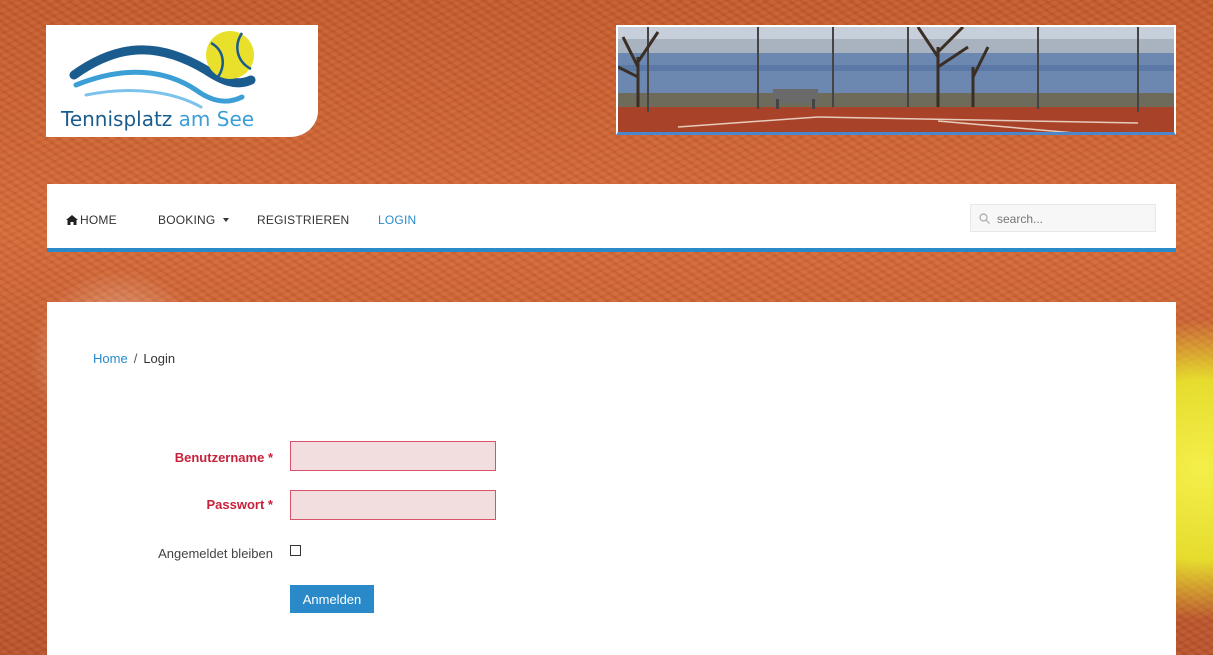 This screenshot has height=655, width=1213. I want to click on nav-home-label: HOME, so click(98, 220).